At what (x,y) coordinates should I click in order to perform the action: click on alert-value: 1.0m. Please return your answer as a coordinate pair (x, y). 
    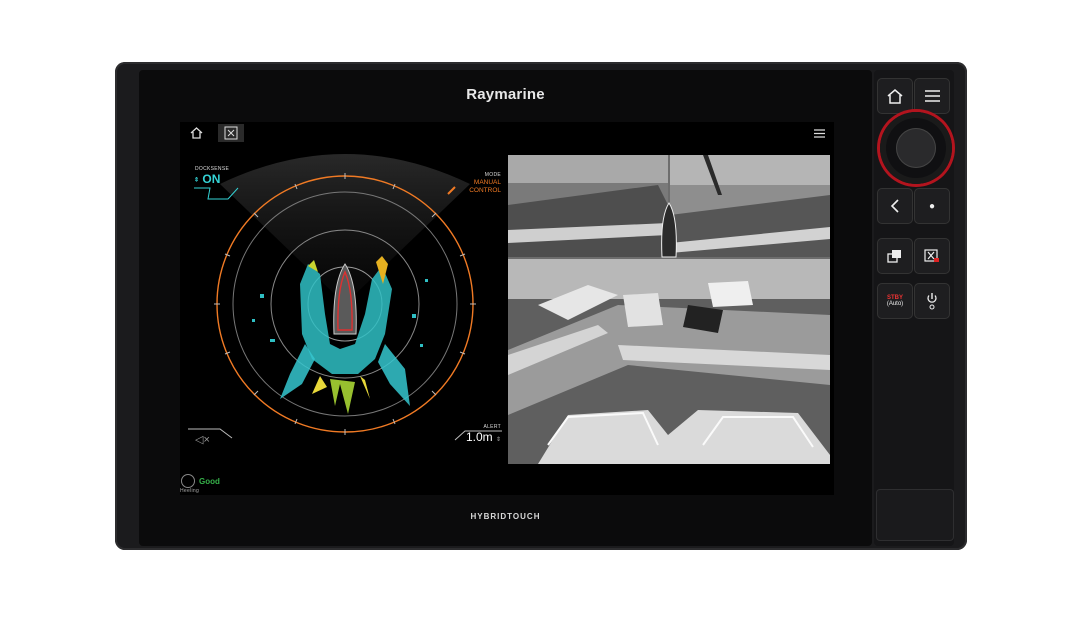
    Looking at the image, I should click on (479, 437).